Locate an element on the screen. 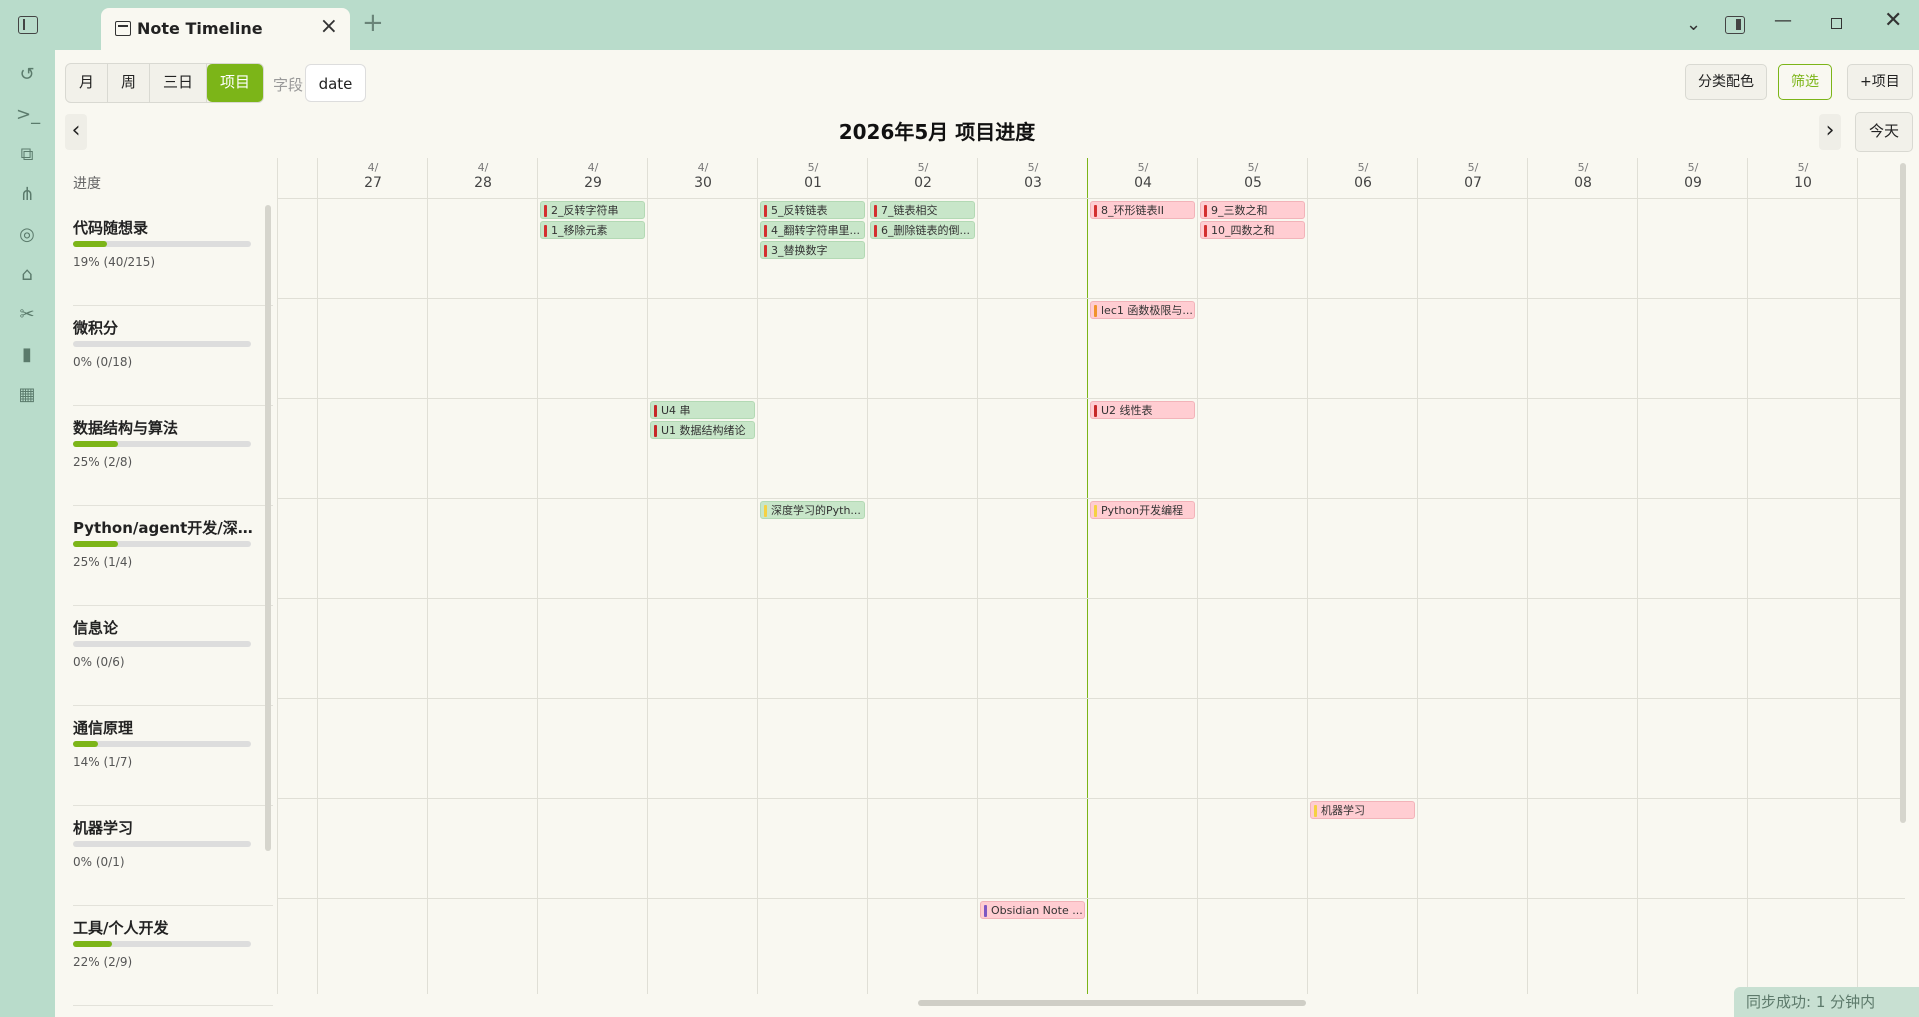 This screenshot has height=1017, width=1919. project-row: 数据结构与算法 25% (2/8) is located at coordinates (173, 455).